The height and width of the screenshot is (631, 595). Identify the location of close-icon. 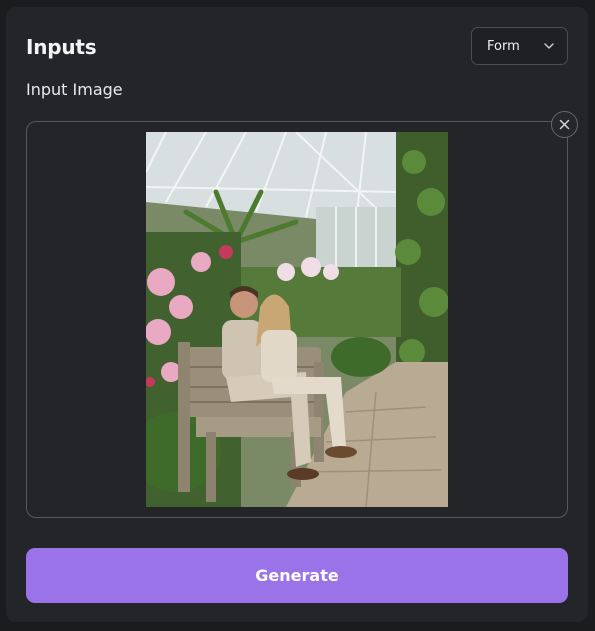
(564, 124).